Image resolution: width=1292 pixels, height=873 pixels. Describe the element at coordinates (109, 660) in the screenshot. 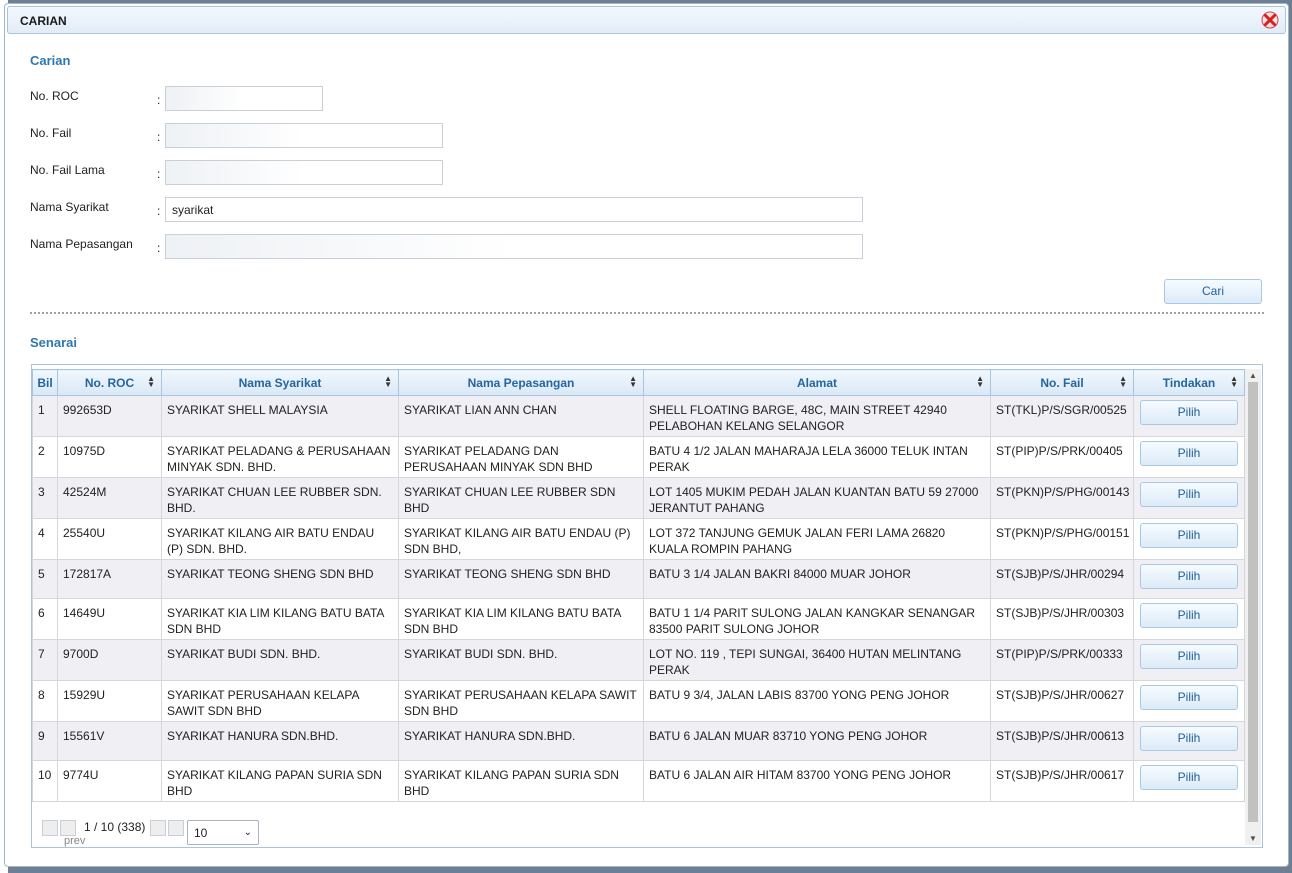

I see `cell-roc: 9700D` at that location.